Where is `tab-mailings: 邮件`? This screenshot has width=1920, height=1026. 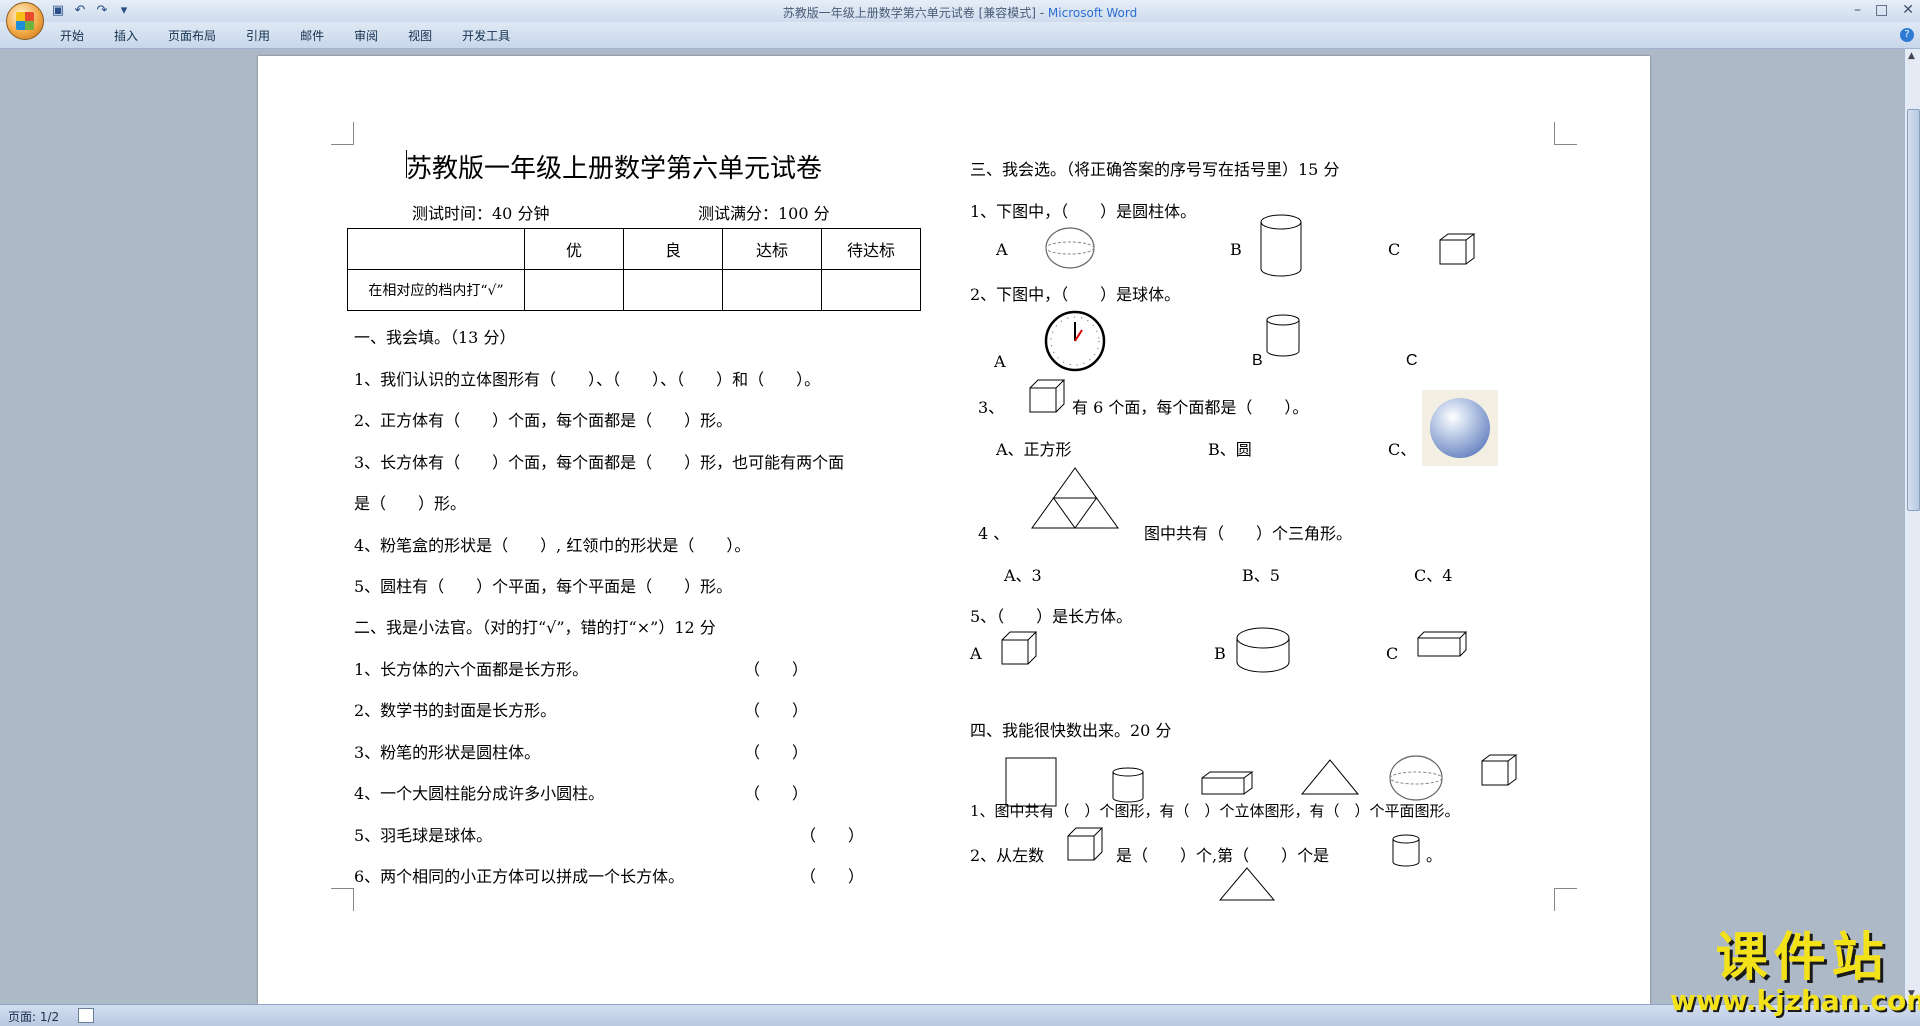
tab-mailings: 邮件 is located at coordinates (312, 35).